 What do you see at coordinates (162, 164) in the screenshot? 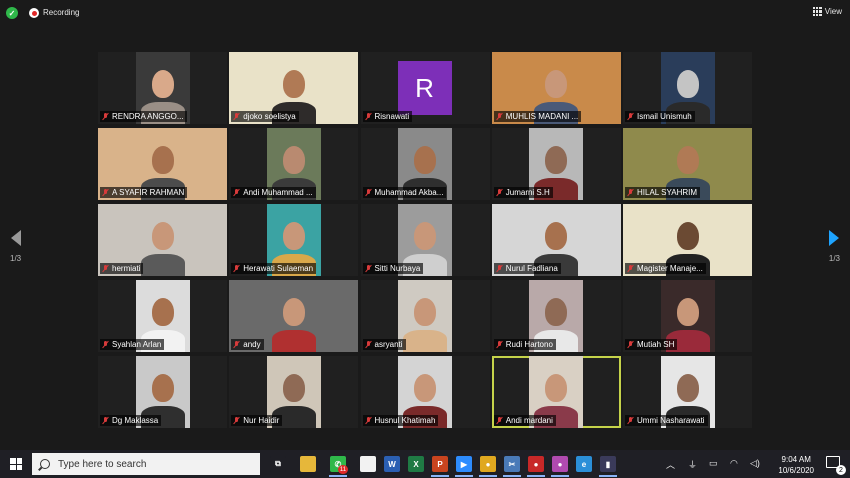
I see `participant-tile: A SYAFIR RAHMAN` at bounding box center [162, 164].